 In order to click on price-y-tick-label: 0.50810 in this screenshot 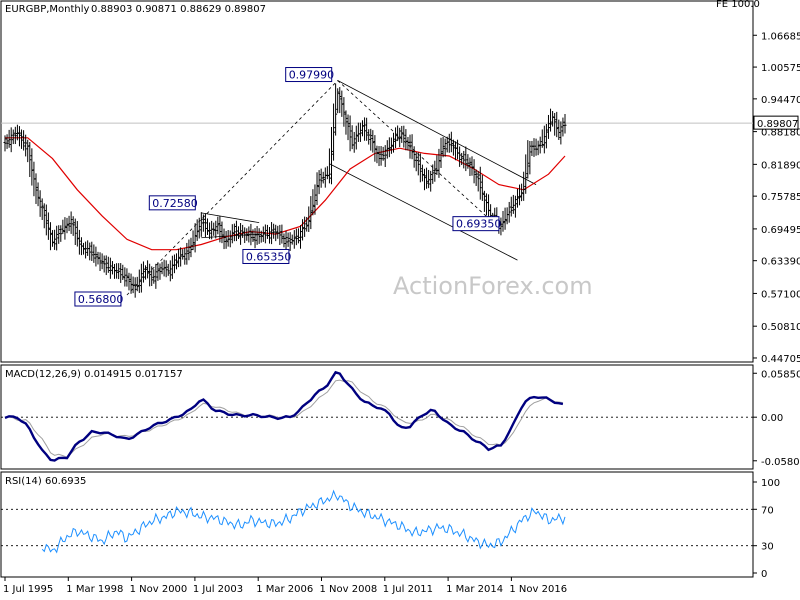, I will do `click(780, 327)`.